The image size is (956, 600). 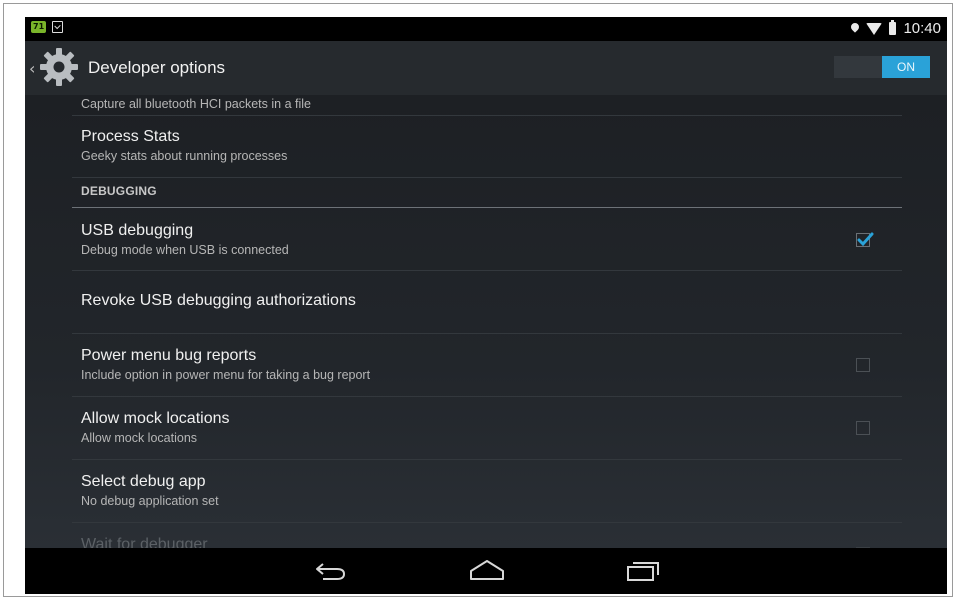 I want to click on list-item-title: Process Stats, so click(x=130, y=136).